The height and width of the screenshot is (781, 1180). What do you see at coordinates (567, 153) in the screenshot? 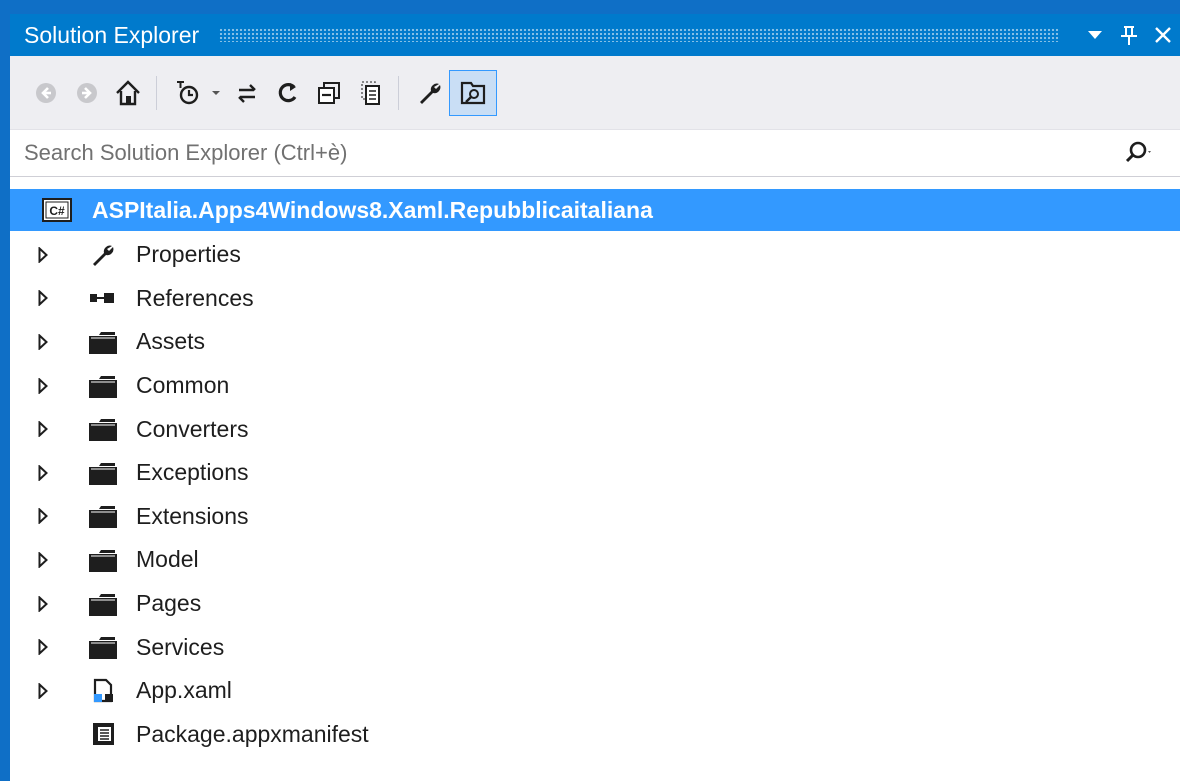
I see `search-input` at bounding box center [567, 153].